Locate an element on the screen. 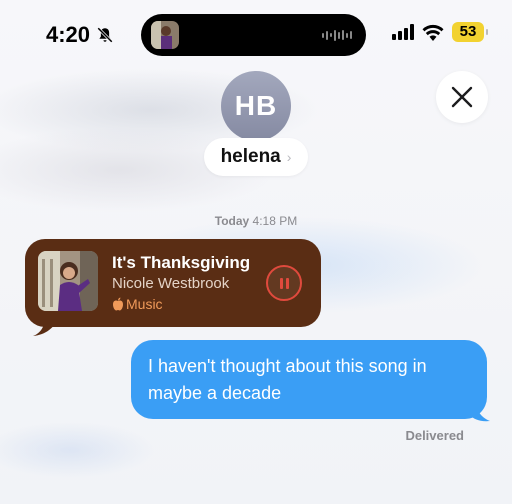  contact-name-button: helena › is located at coordinates (256, 157).